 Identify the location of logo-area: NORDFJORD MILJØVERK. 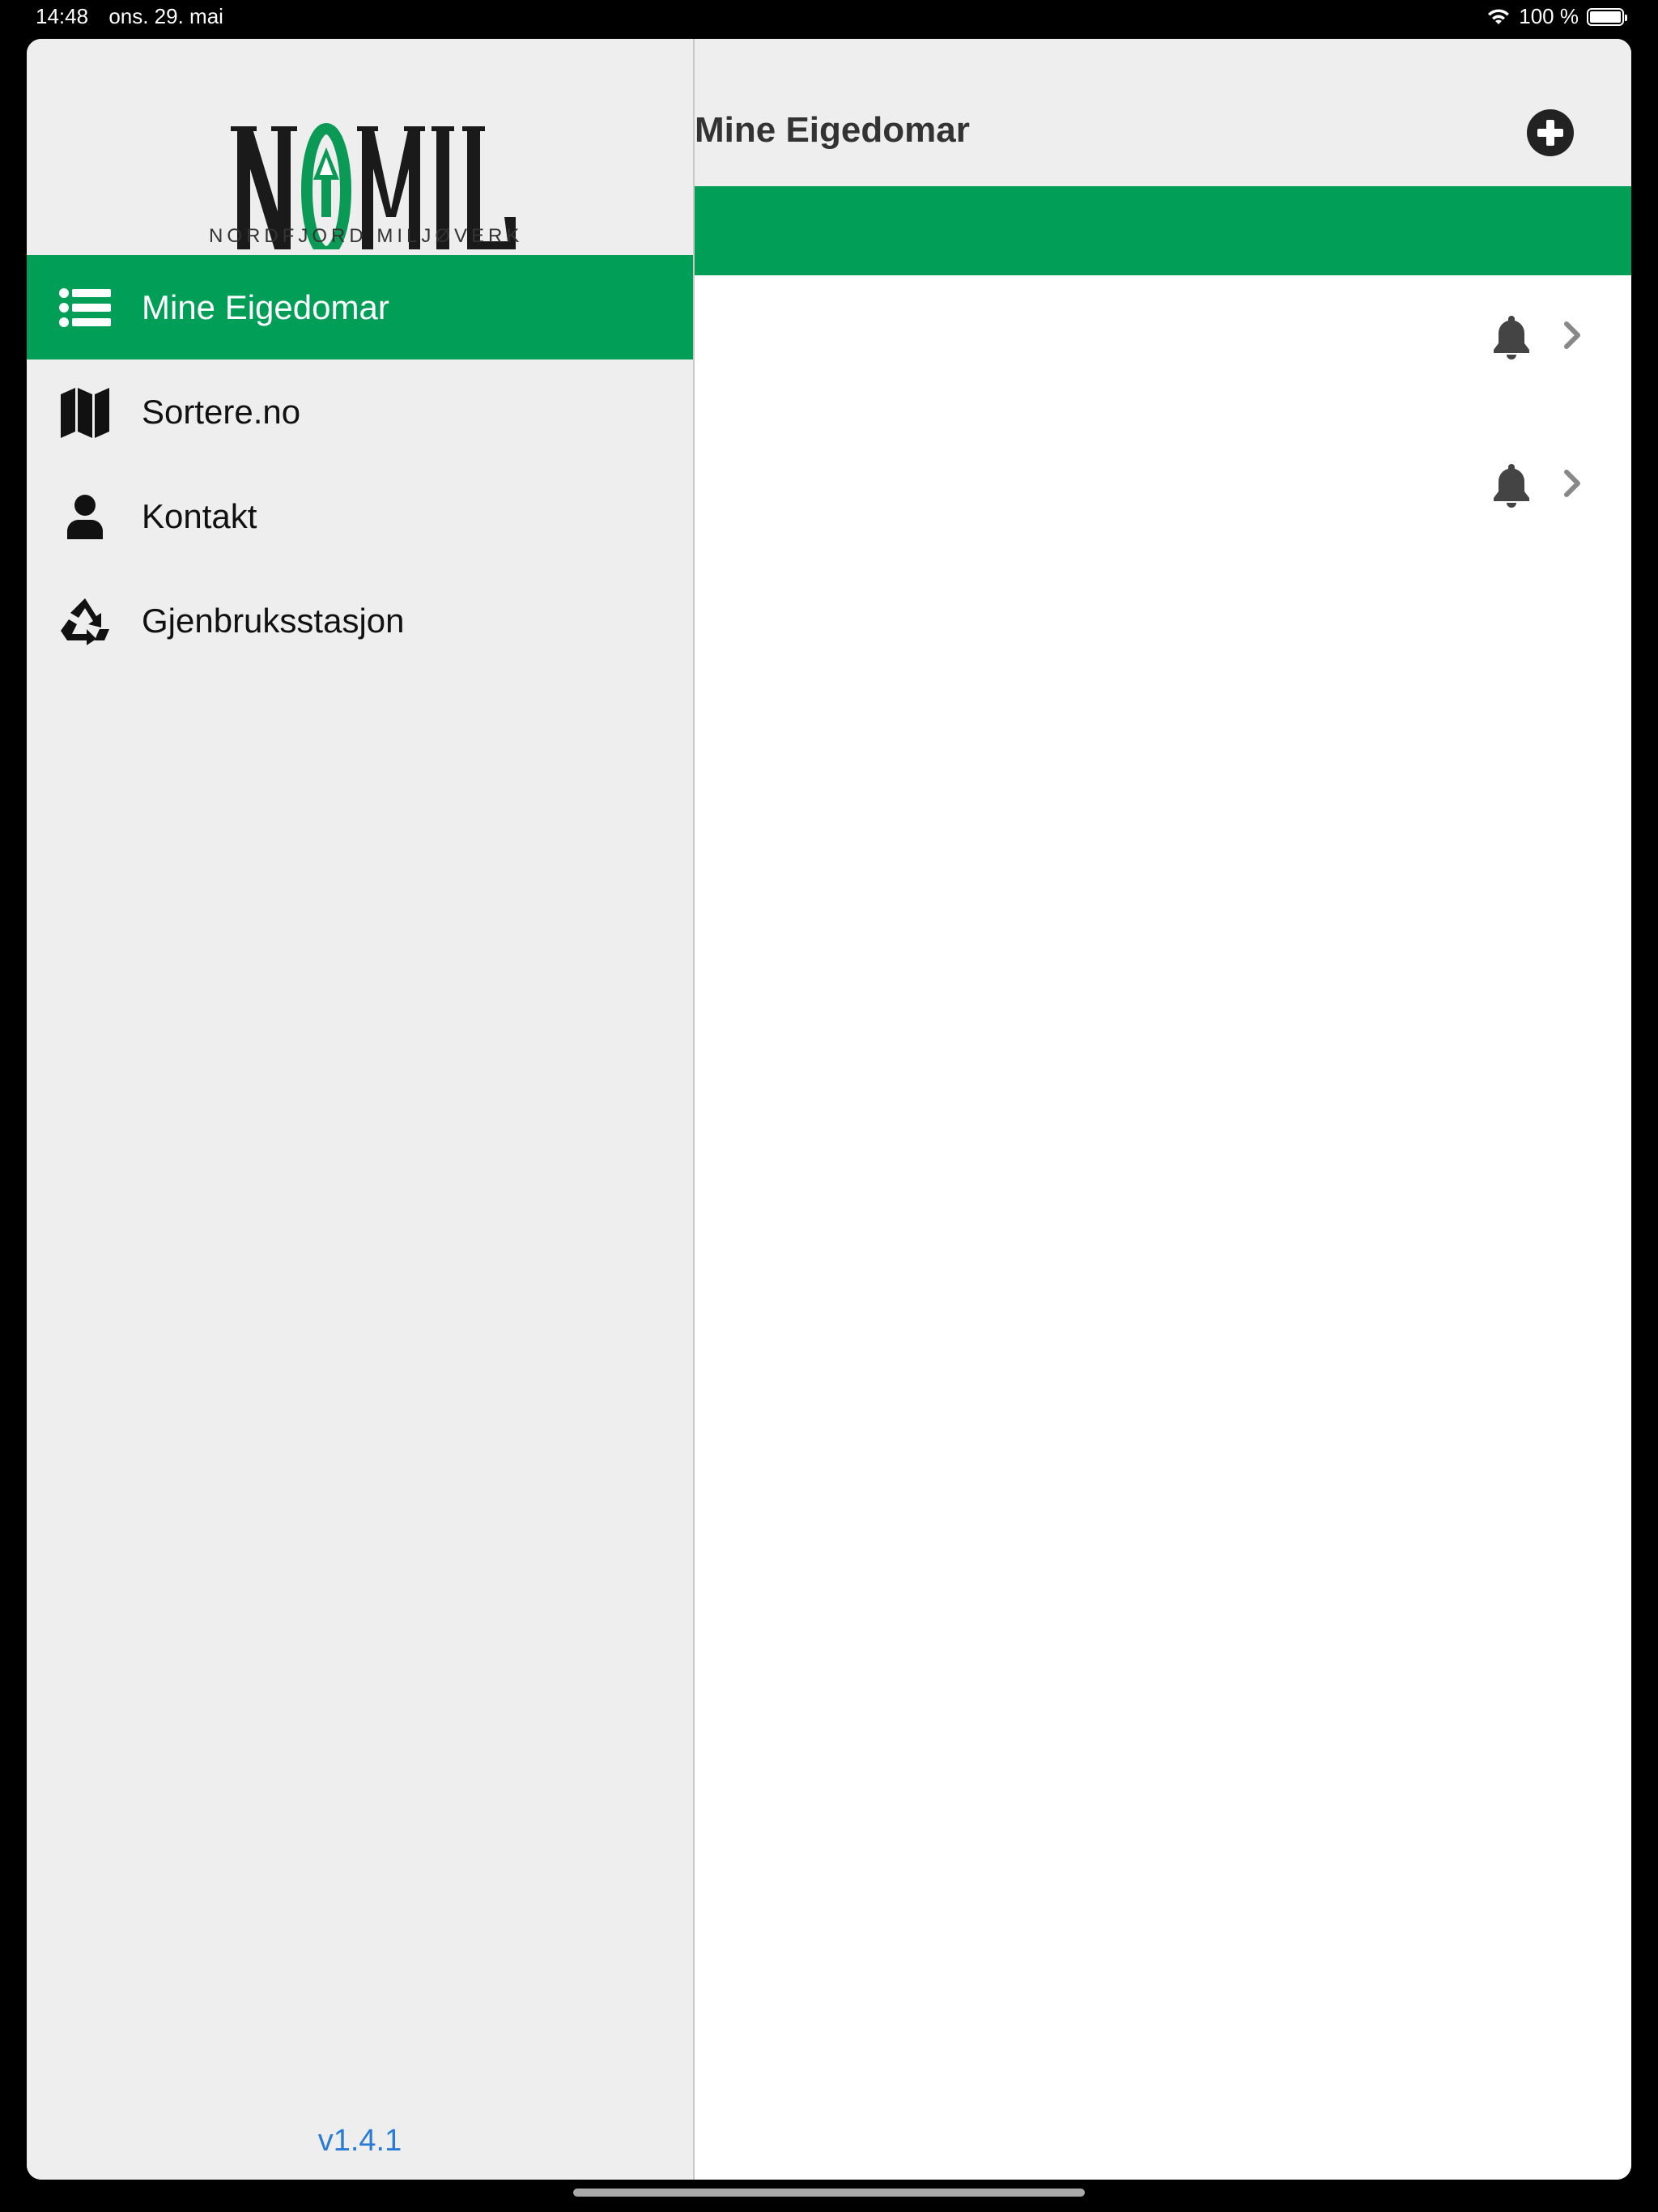
(360, 147).